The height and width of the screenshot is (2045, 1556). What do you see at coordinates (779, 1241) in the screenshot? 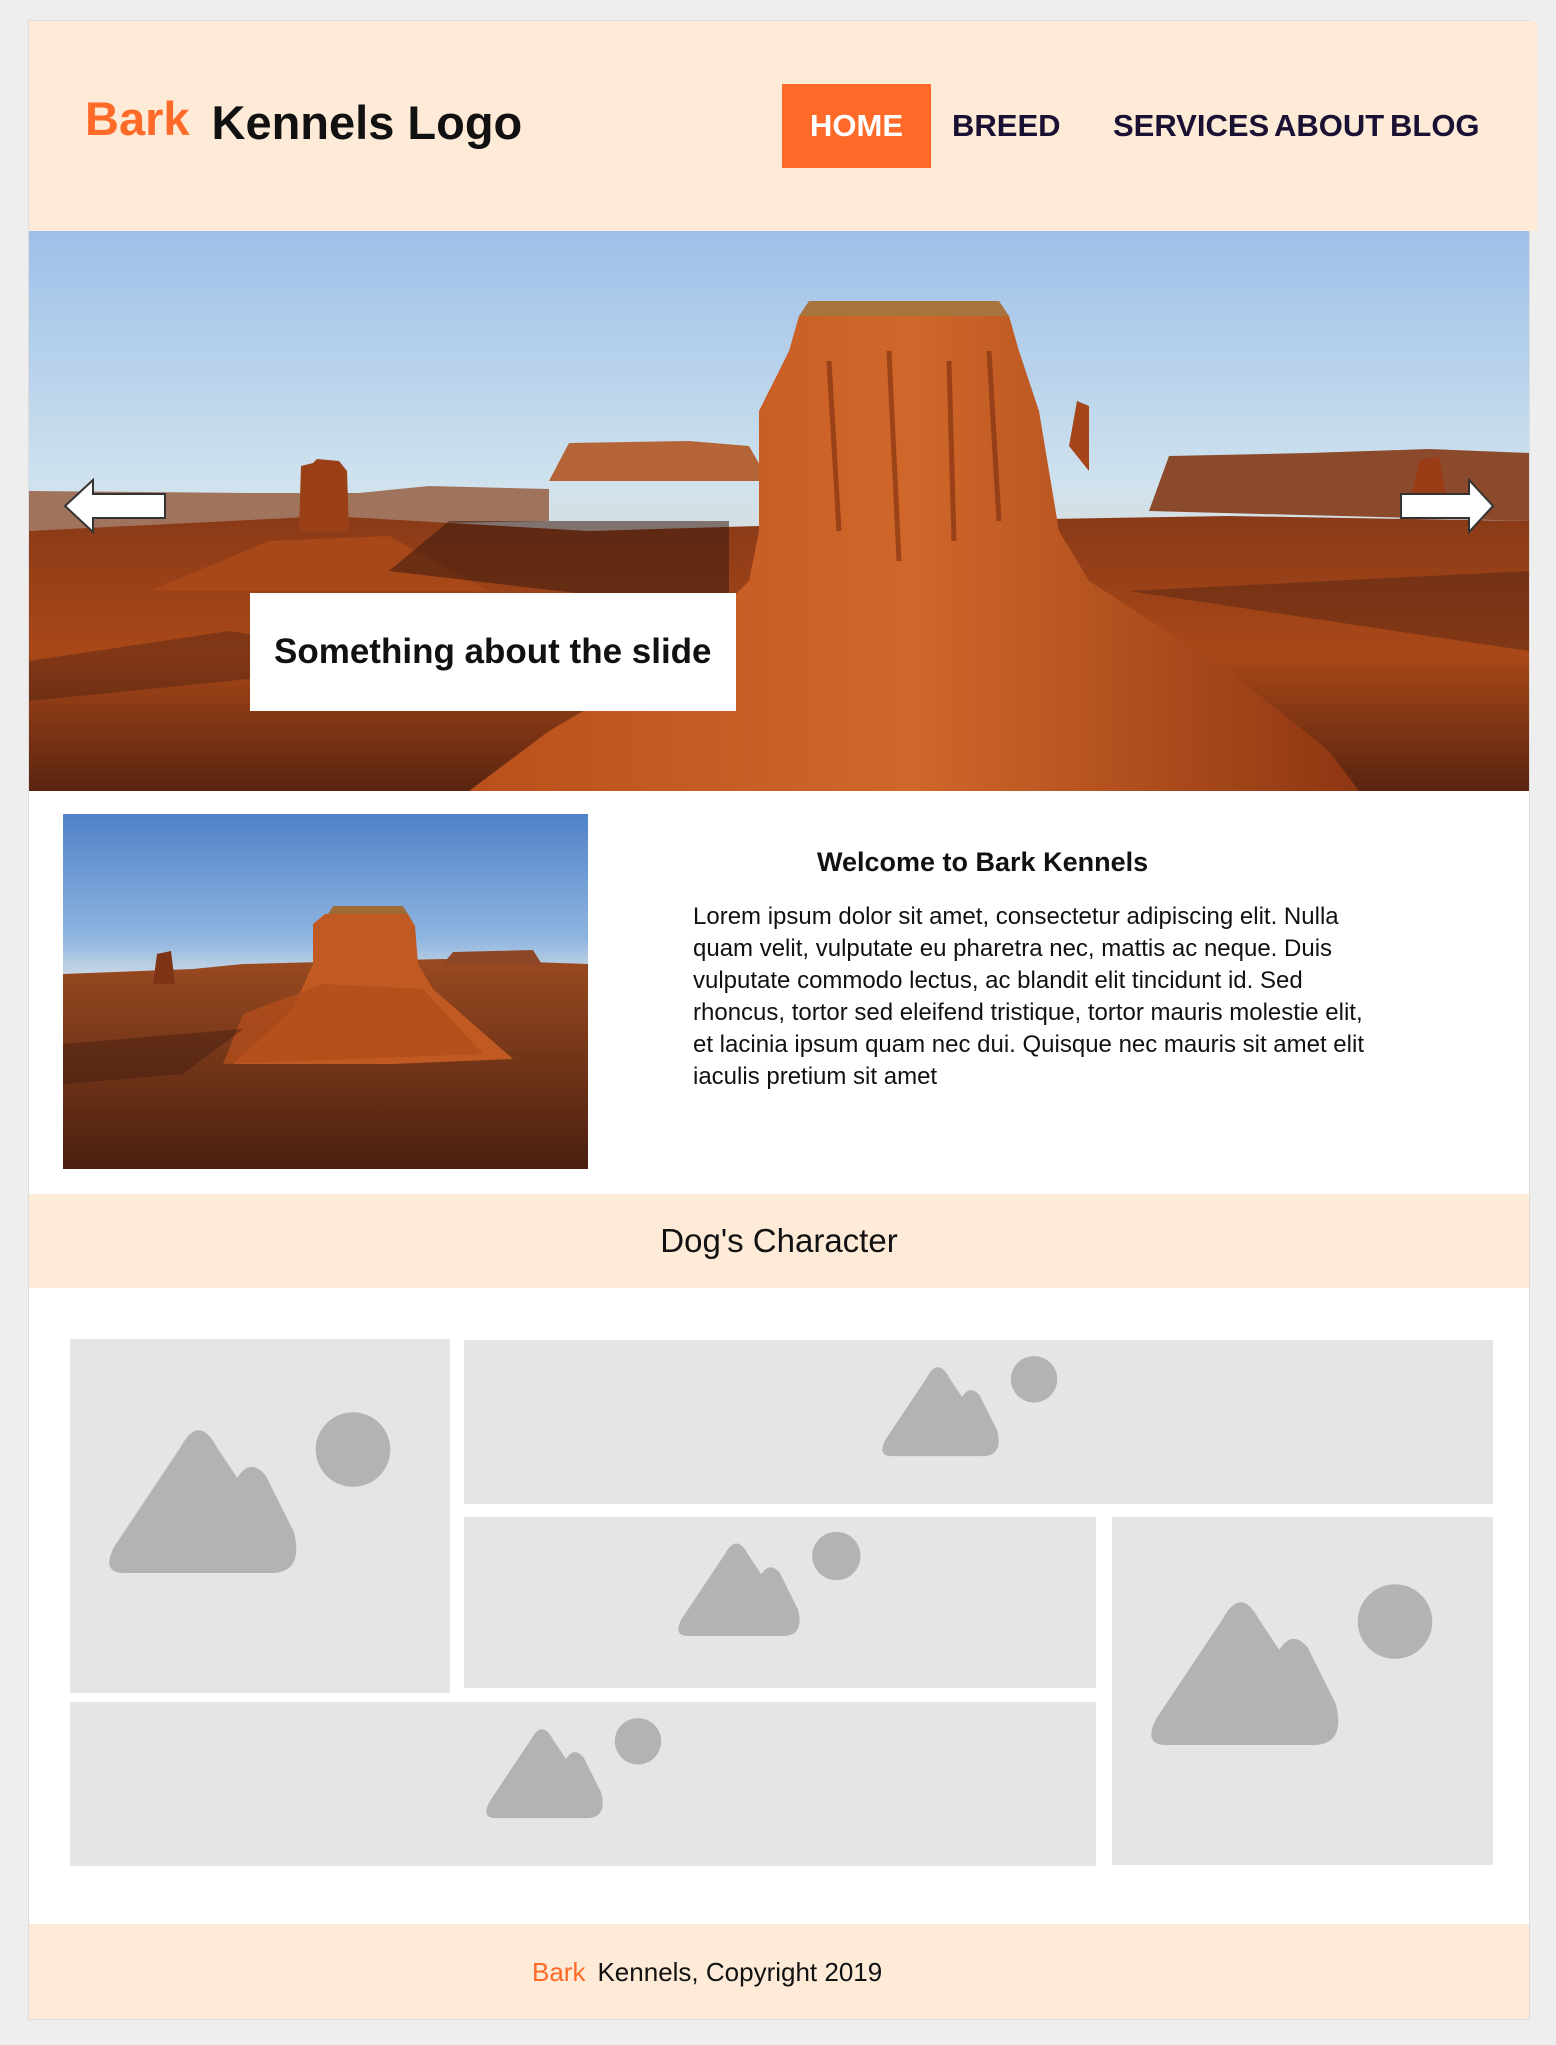
I see `section-title: Dog's Character` at bounding box center [779, 1241].